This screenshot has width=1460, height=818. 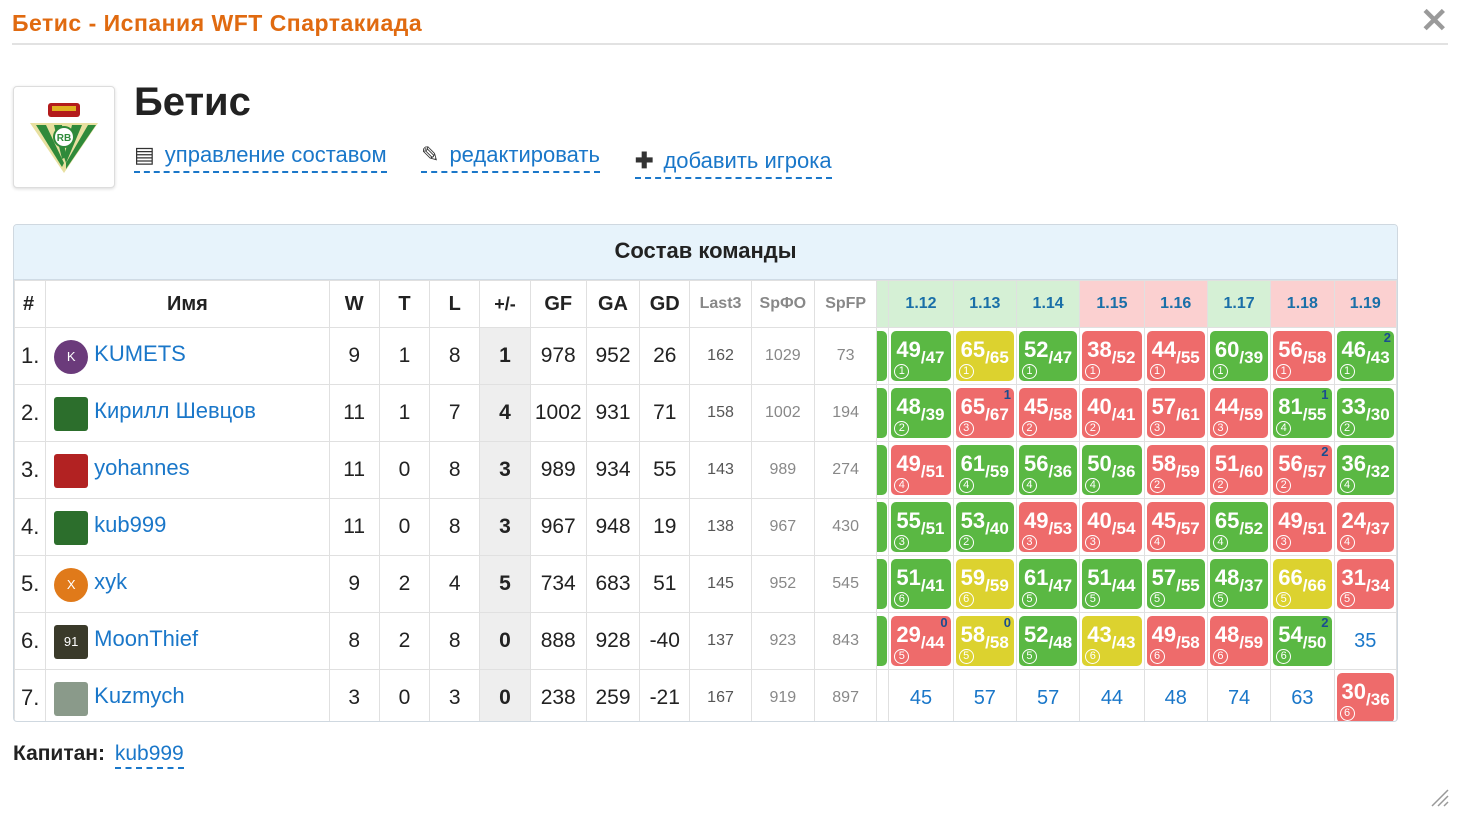 I want to click on game-cell: 57/61 3, so click(x=1175, y=413).